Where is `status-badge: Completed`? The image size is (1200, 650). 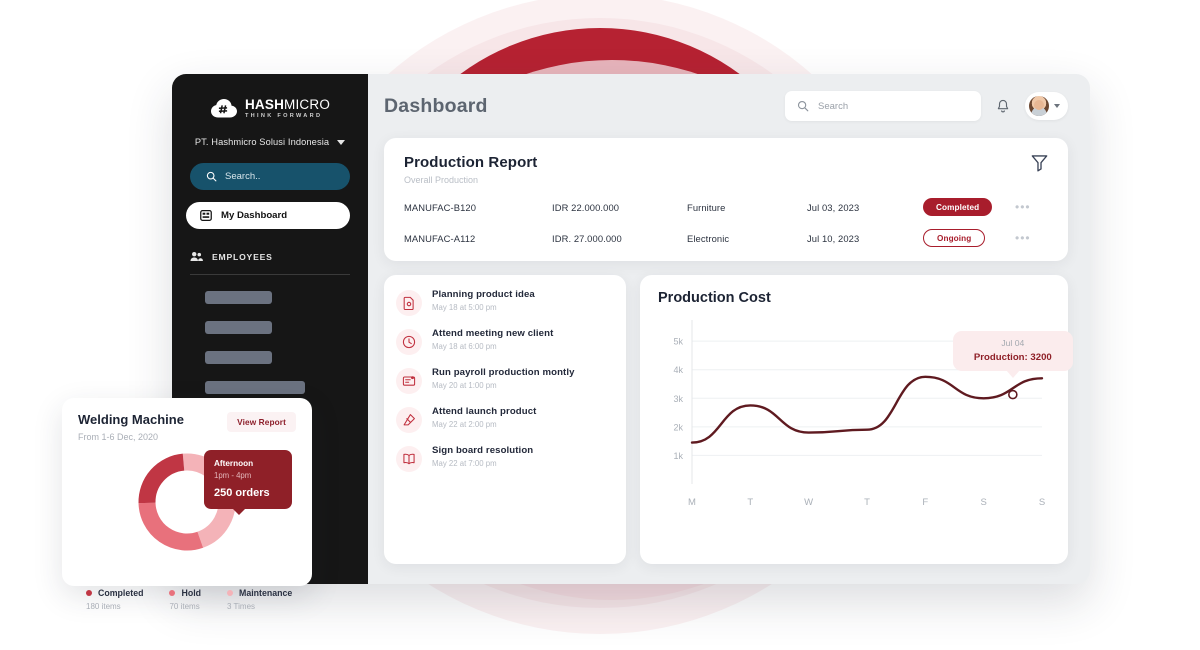 status-badge: Completed is located at coordinates (958, 207).